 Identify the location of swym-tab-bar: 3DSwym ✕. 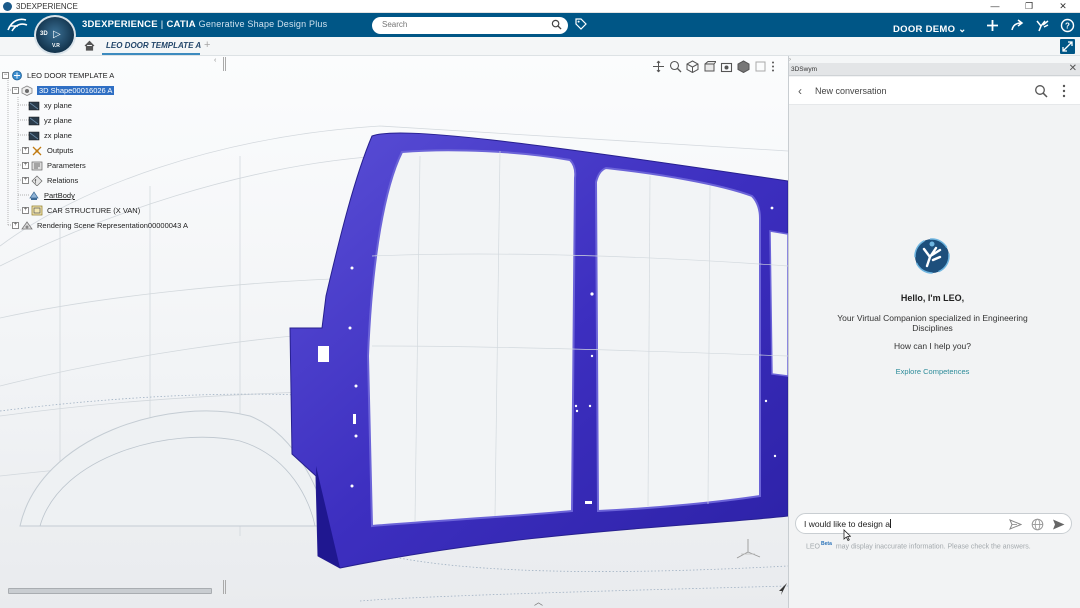
(934, 69).